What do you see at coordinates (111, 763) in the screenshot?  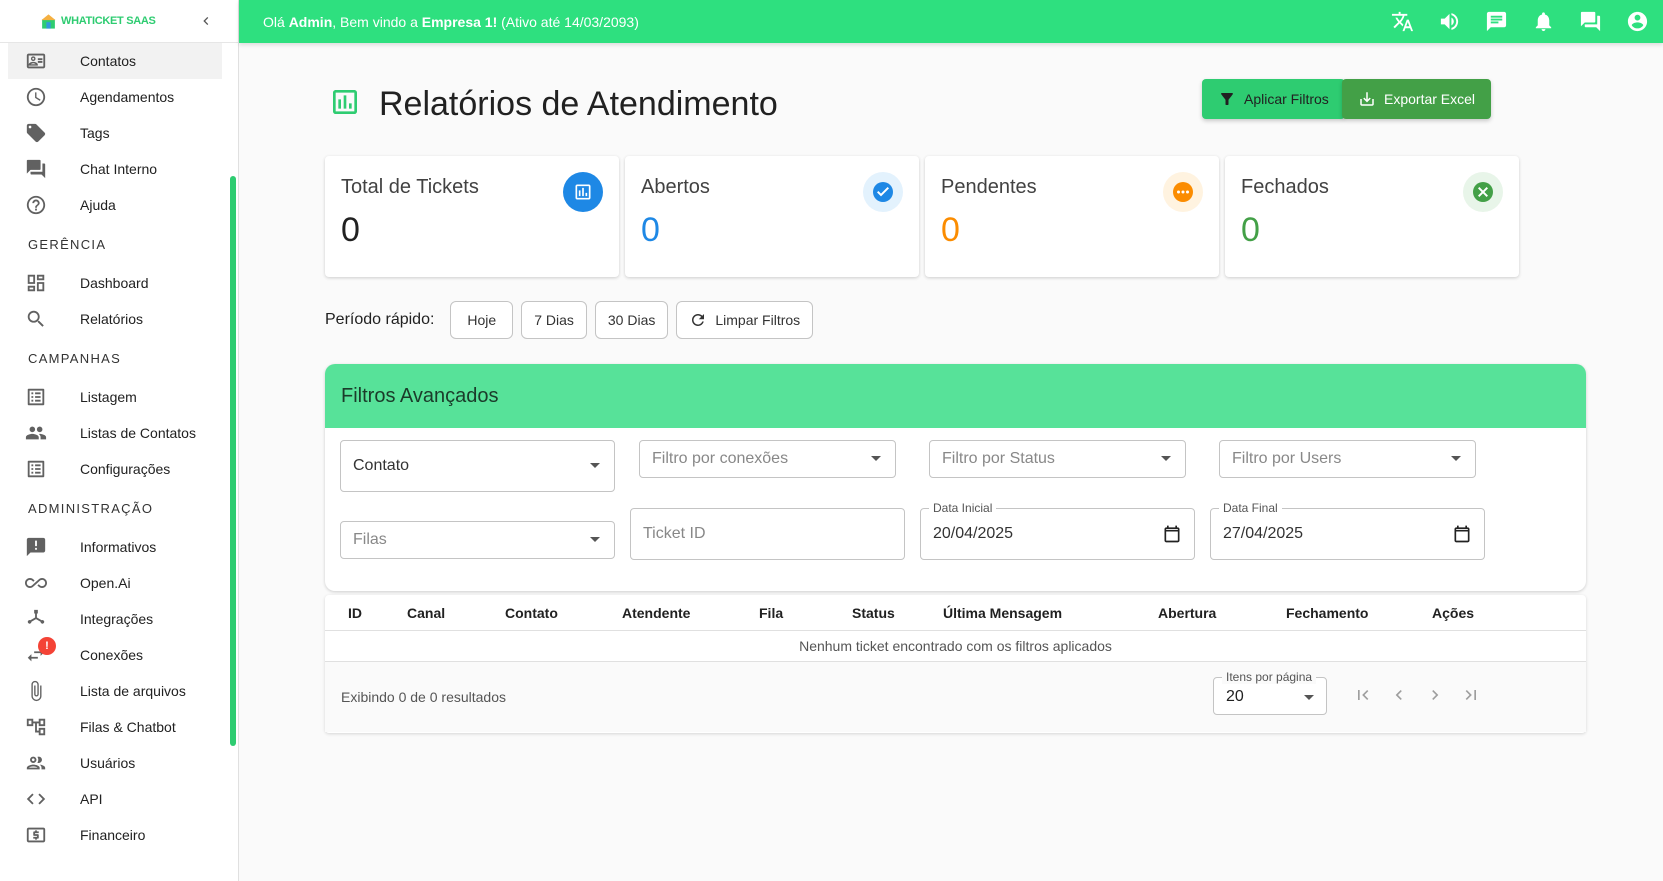 I see `sidebar-item-usuarios: Usuários` at bounding box center [111, 763].